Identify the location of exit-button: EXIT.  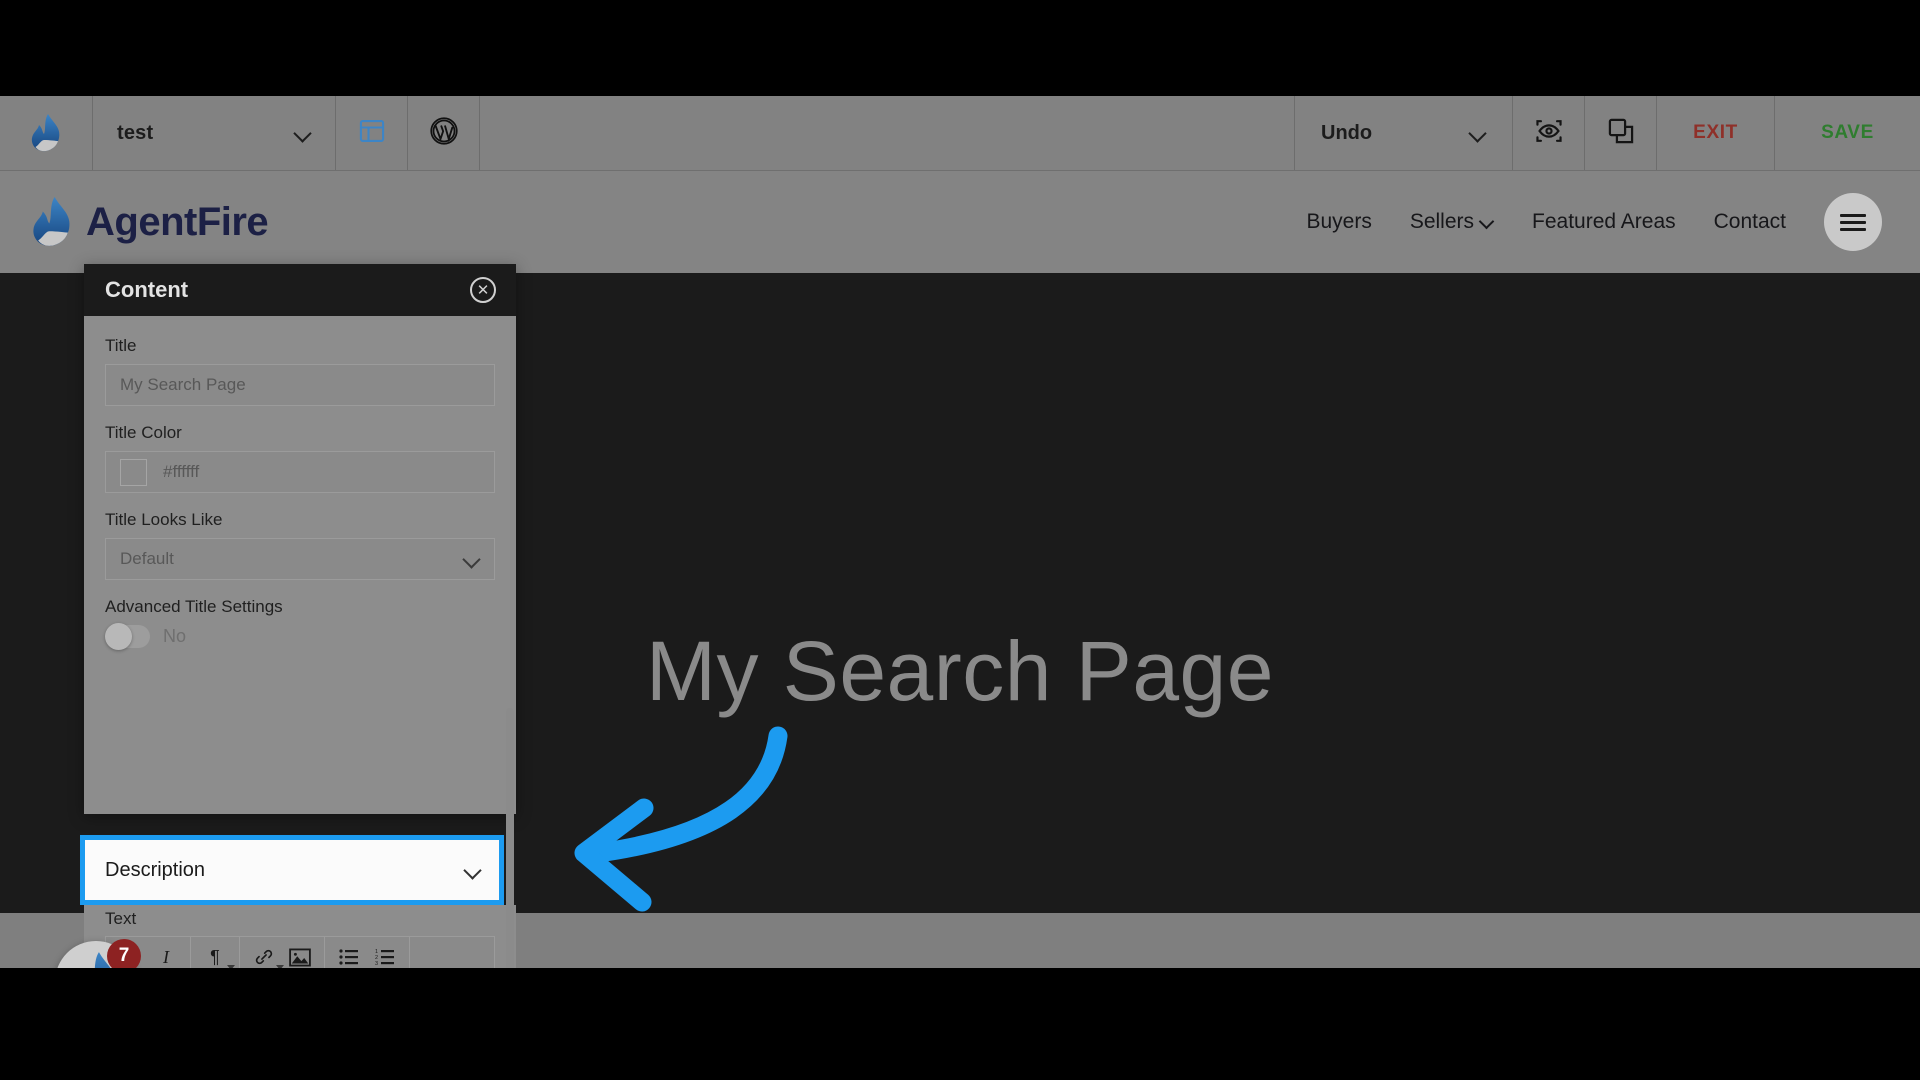
(1716, 133).